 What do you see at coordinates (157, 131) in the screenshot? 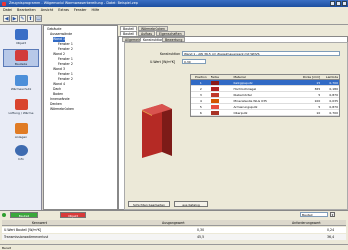
I see `wall-preview` at bounding box center [157, 131].